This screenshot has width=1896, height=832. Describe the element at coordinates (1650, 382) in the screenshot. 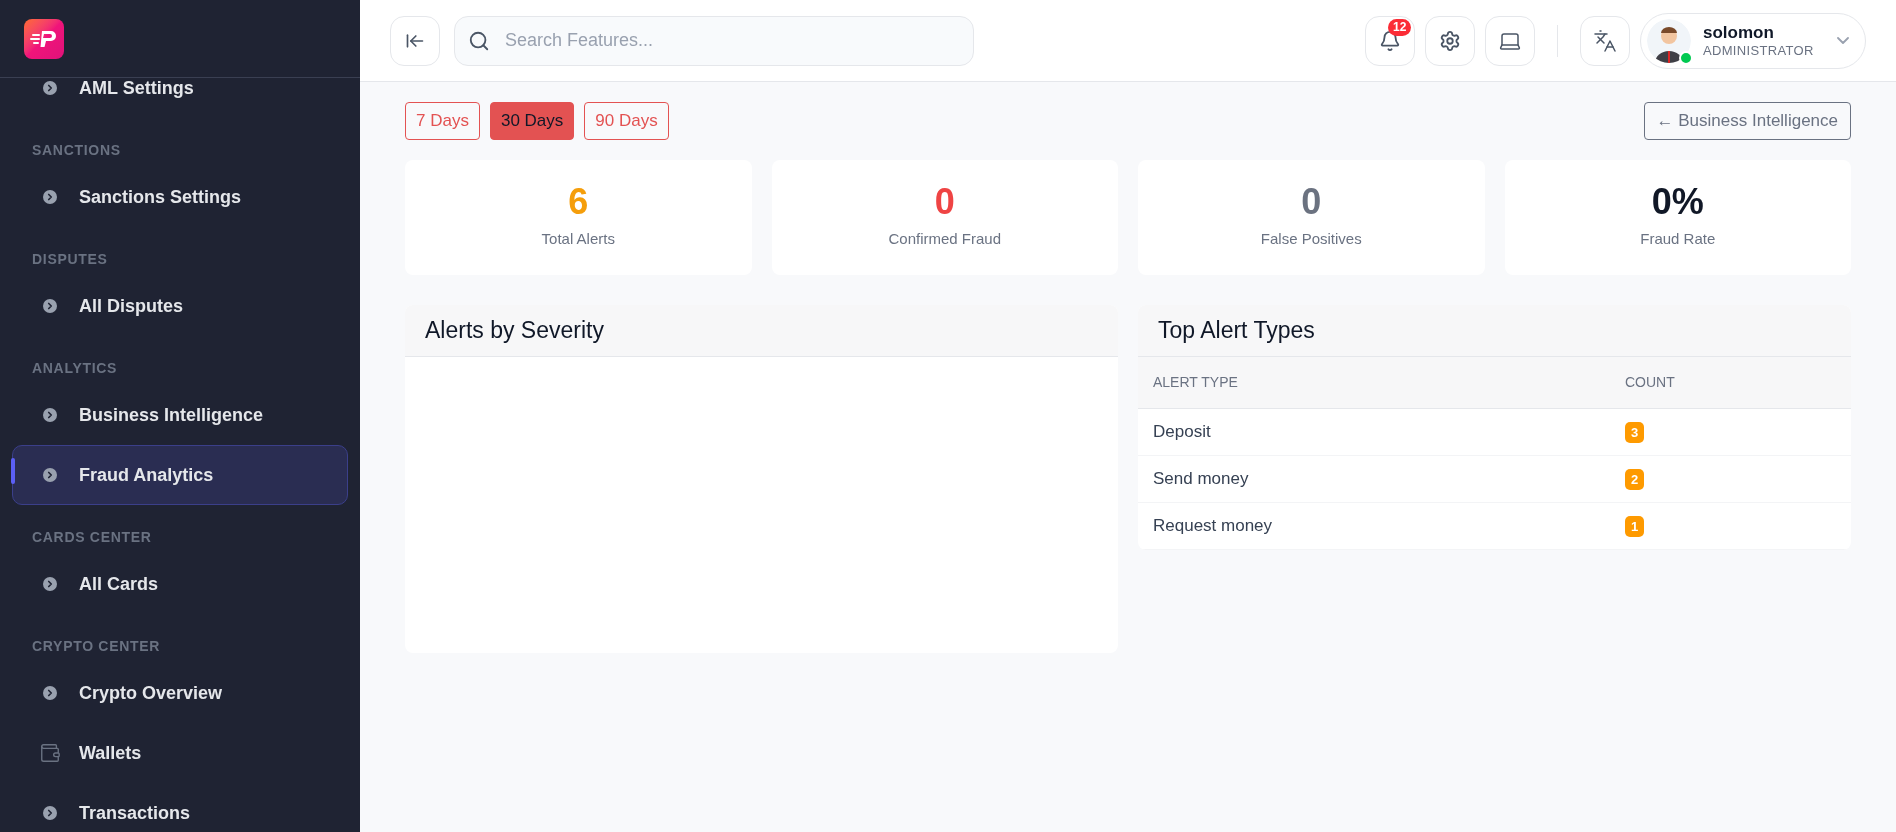

I see `column-header: COUNT` at that location.